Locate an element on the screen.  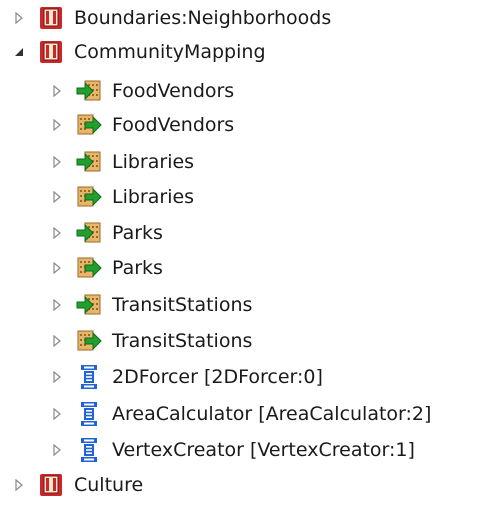
tree-row-label: Culture is located at coordinates (109, 485).